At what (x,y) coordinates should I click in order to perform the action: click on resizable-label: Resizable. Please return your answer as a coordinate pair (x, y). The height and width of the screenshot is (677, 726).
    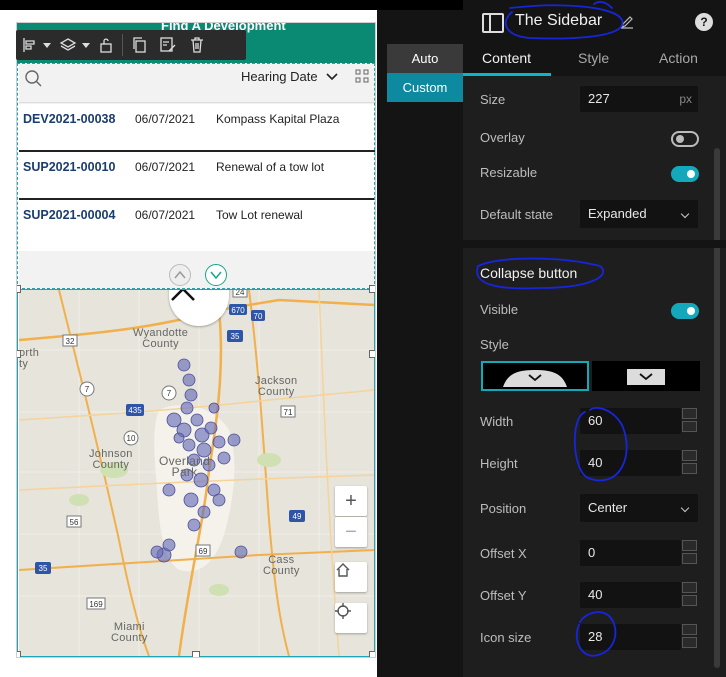
    Looking at the image, I should click on (509, 172).